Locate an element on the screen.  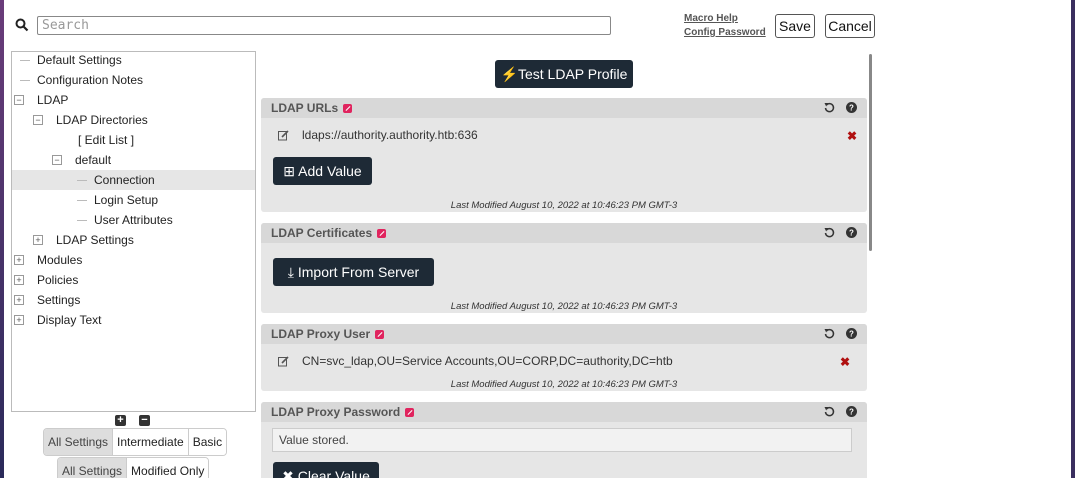
tree-item-default: − default is located at coordinates (133, 160).